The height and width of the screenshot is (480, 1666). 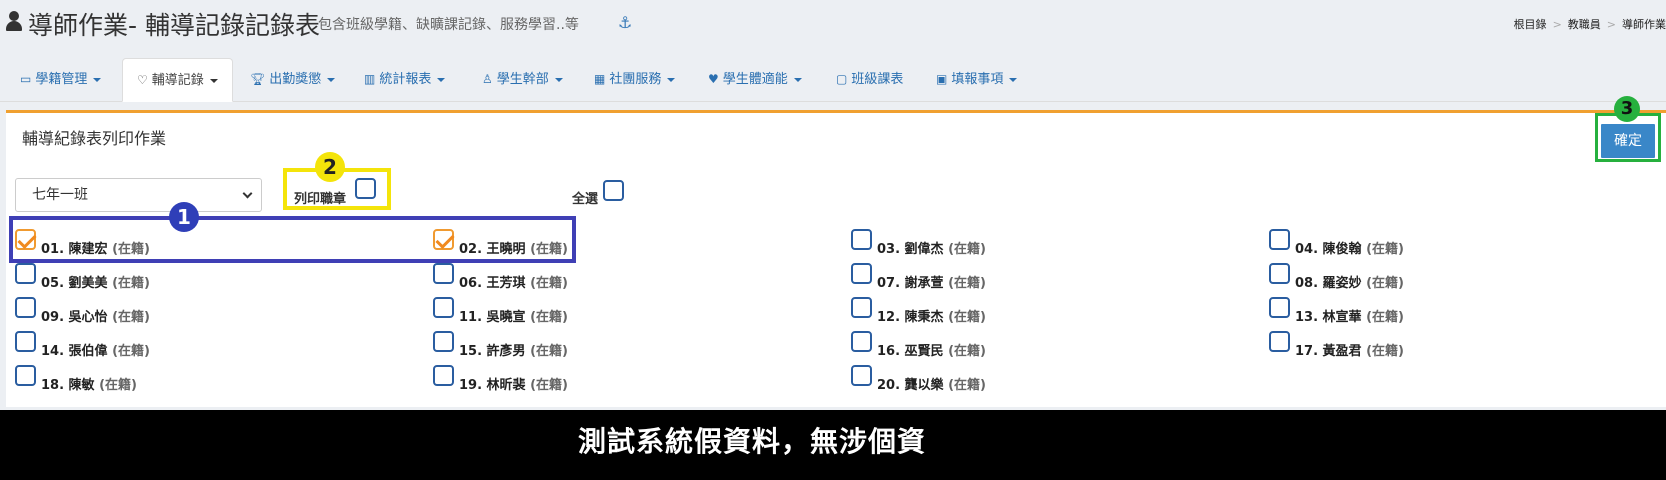 I want to click on nav-item-club-service: ▦ 社團服務, so click(x=635, y=80).